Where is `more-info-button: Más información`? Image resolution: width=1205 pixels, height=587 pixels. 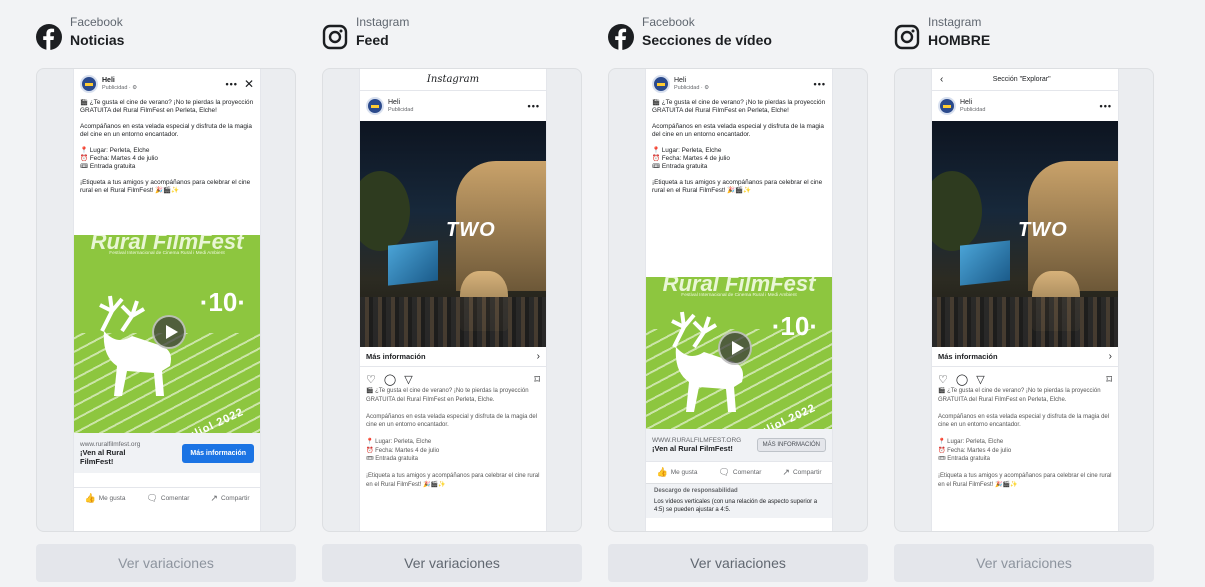
more-info-button: Más información is located at coordinates (218, 453).